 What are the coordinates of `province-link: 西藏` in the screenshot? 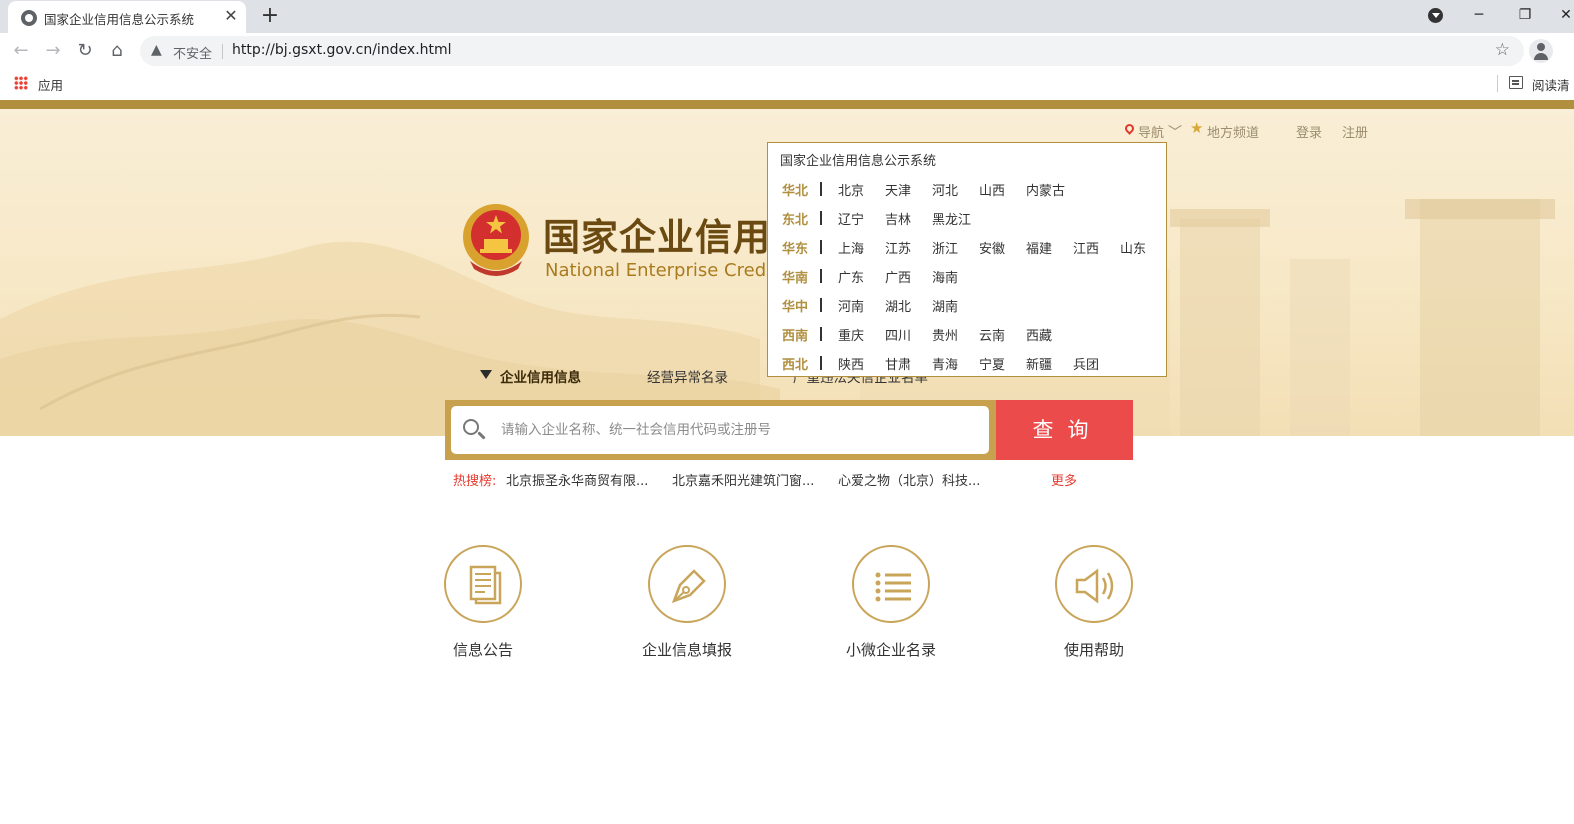 It's located at (1039, 334).